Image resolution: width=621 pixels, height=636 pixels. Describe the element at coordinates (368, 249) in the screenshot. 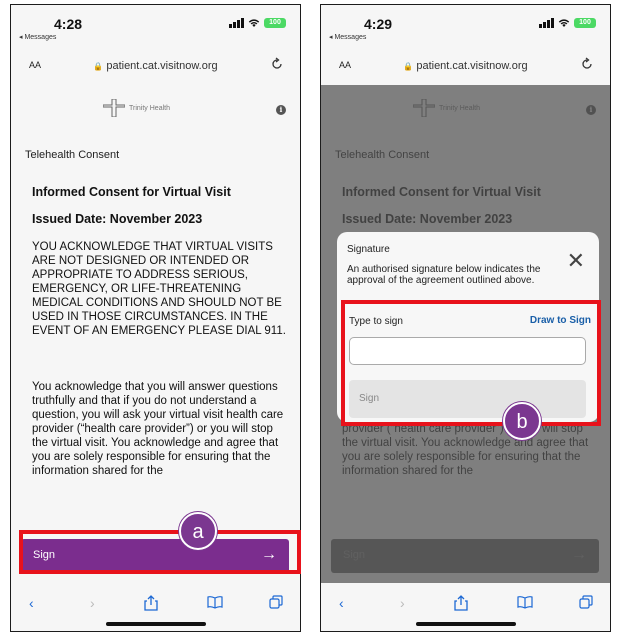

I see `modal-title: Signature` at that location.